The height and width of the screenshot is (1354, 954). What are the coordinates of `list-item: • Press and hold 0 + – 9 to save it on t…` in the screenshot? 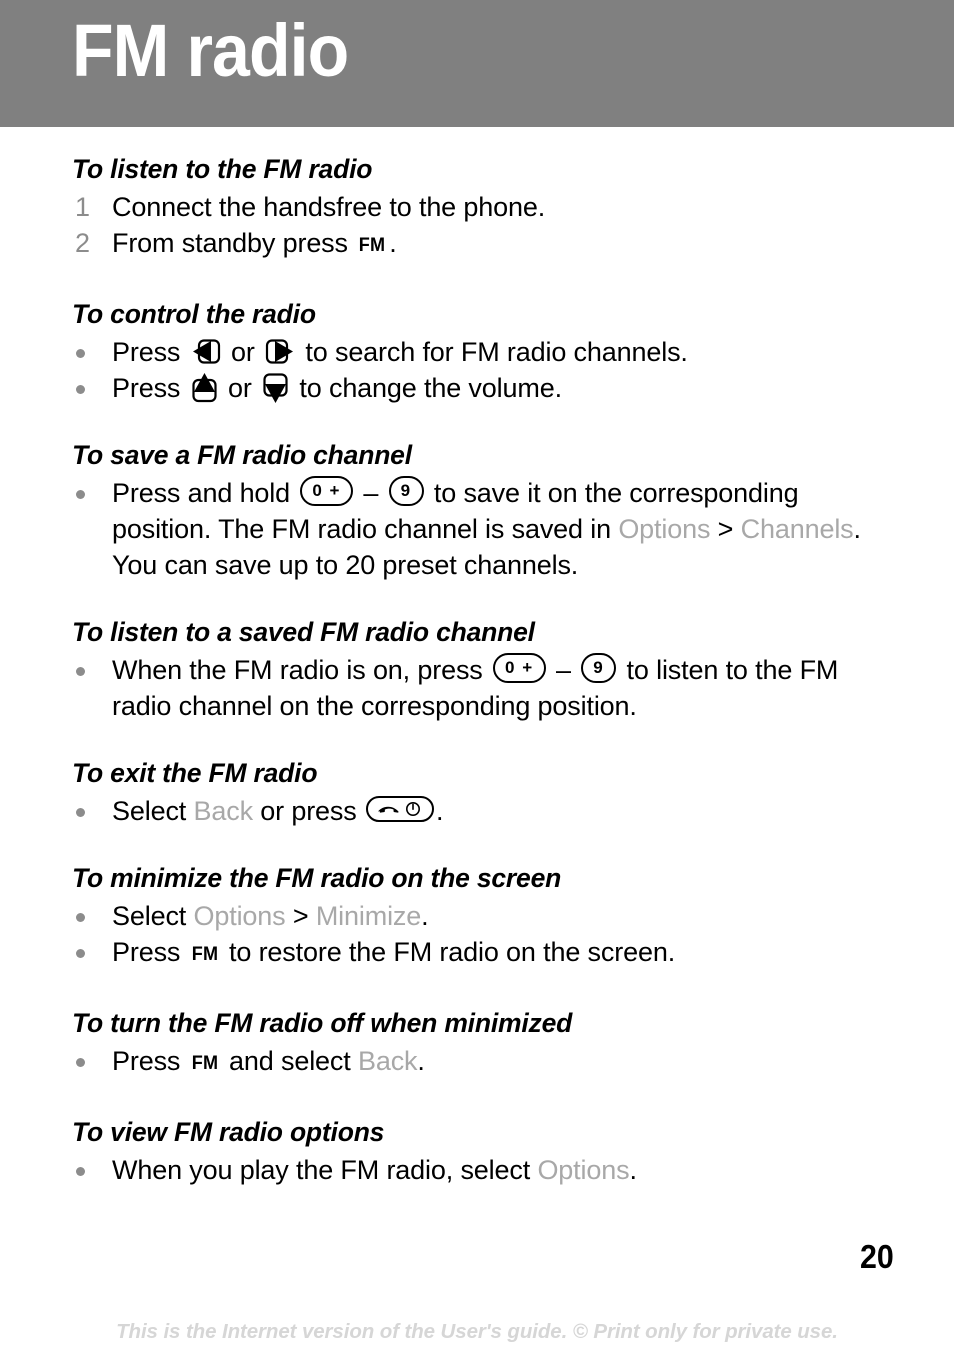 It's located at (478, 529).